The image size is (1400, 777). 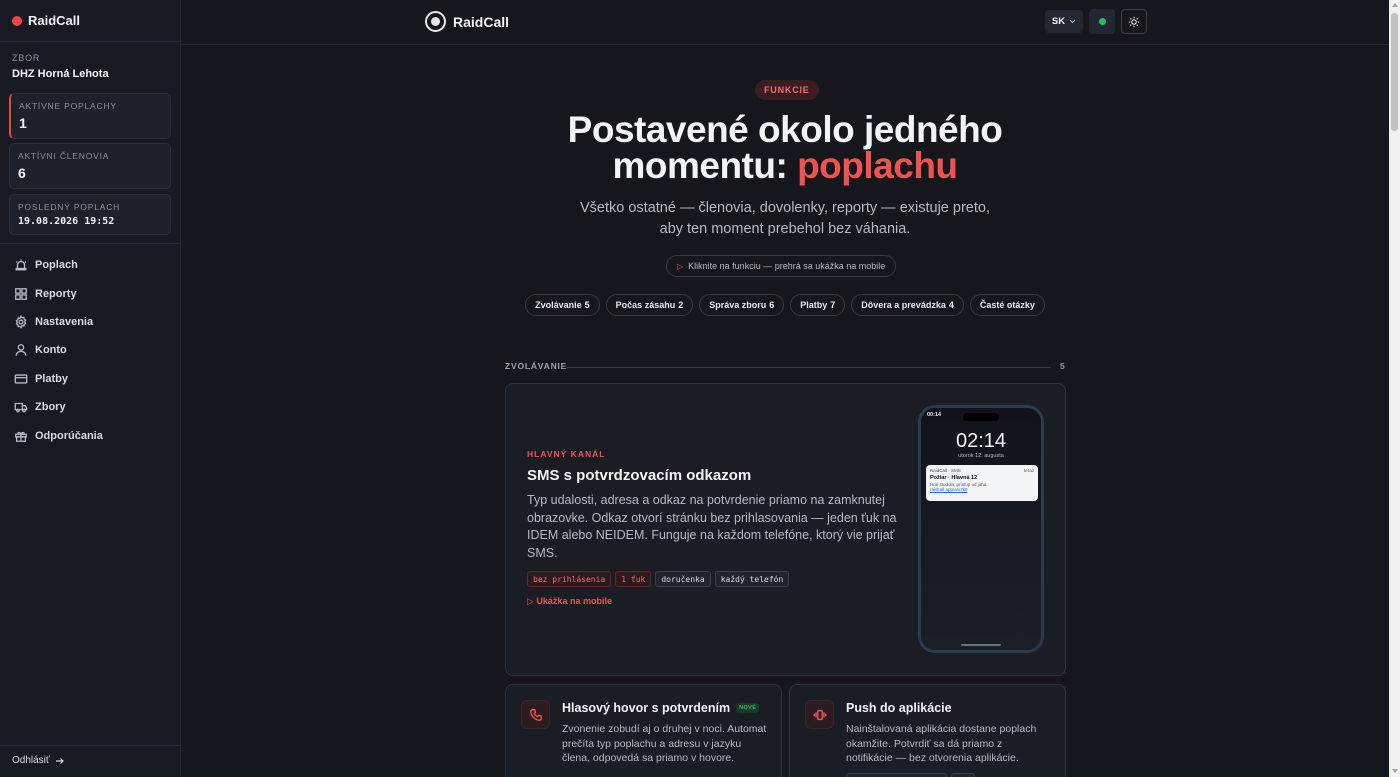 What do you see at coordinates (90, 293) in the screenshot?
I see `sidebar-item-reporty: Reporty` at bounding box center [90, 293].